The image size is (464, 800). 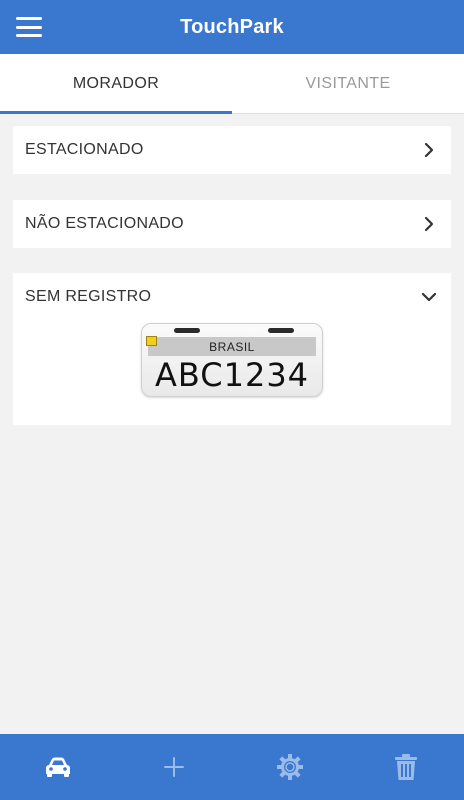 I want to click on menu-button, so click(x=29, y=27).